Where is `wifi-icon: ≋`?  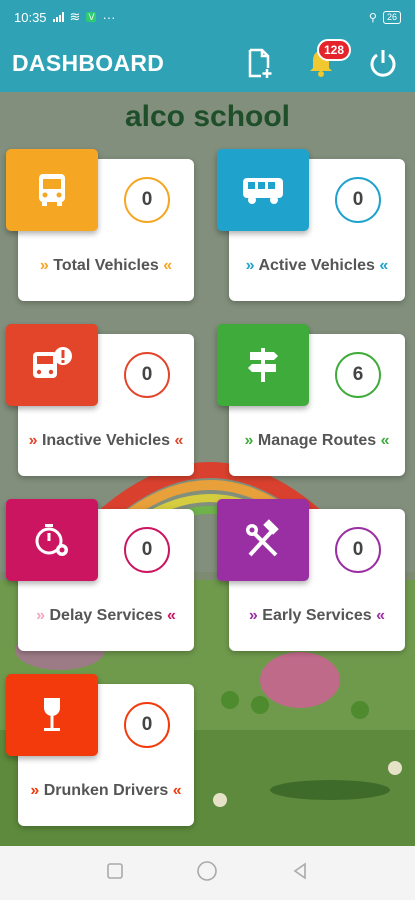 wifi-icon: ≋ is located at coordinates (75, 16).